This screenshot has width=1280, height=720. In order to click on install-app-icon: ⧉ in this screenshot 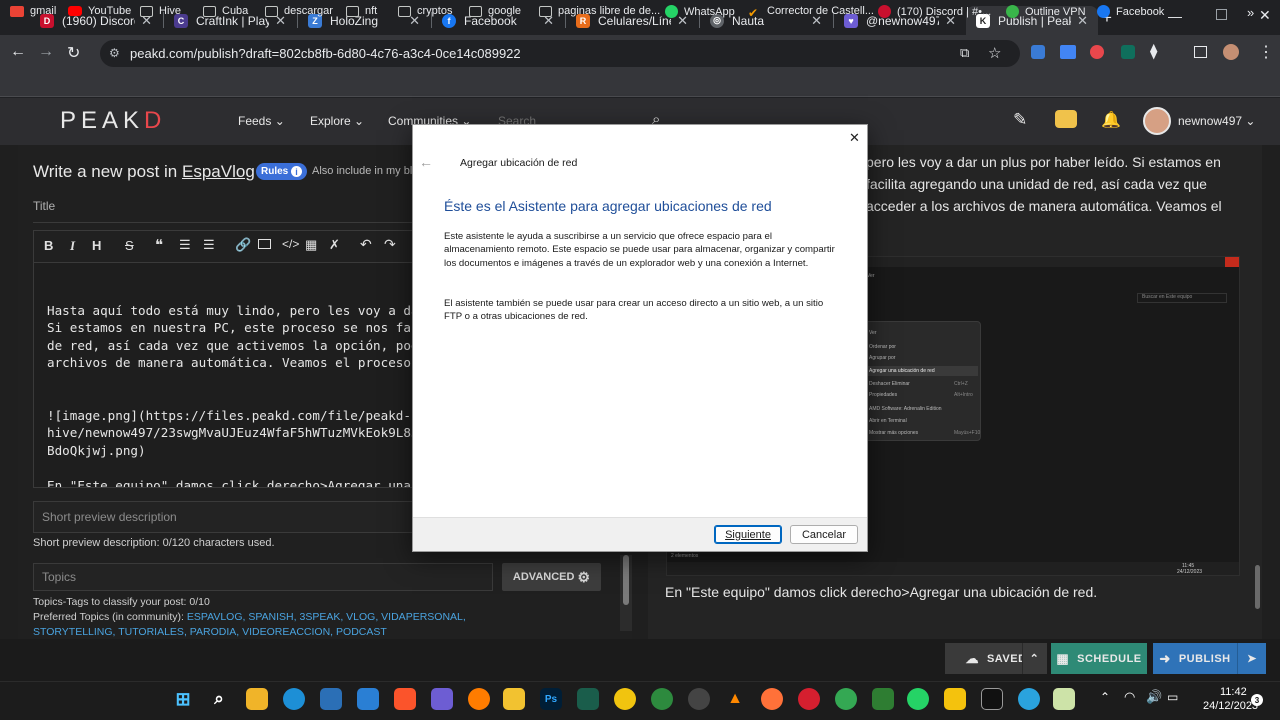, I will do `click(964, 53)`.